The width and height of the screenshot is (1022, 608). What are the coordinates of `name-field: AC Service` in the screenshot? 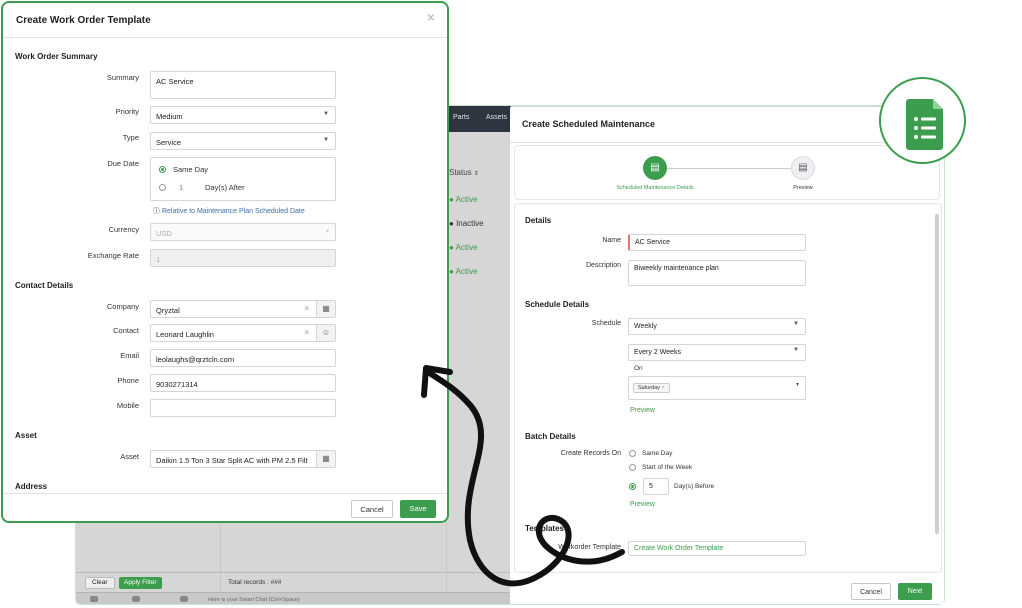 It's located at (717, 242).